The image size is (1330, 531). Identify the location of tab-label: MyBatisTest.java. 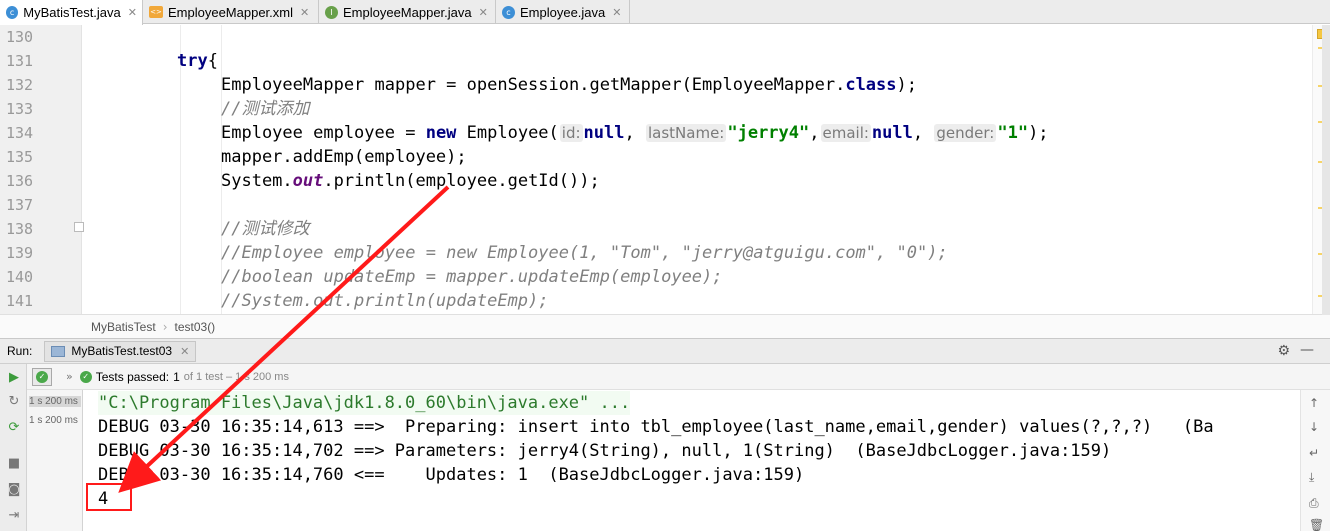
(72, 12).